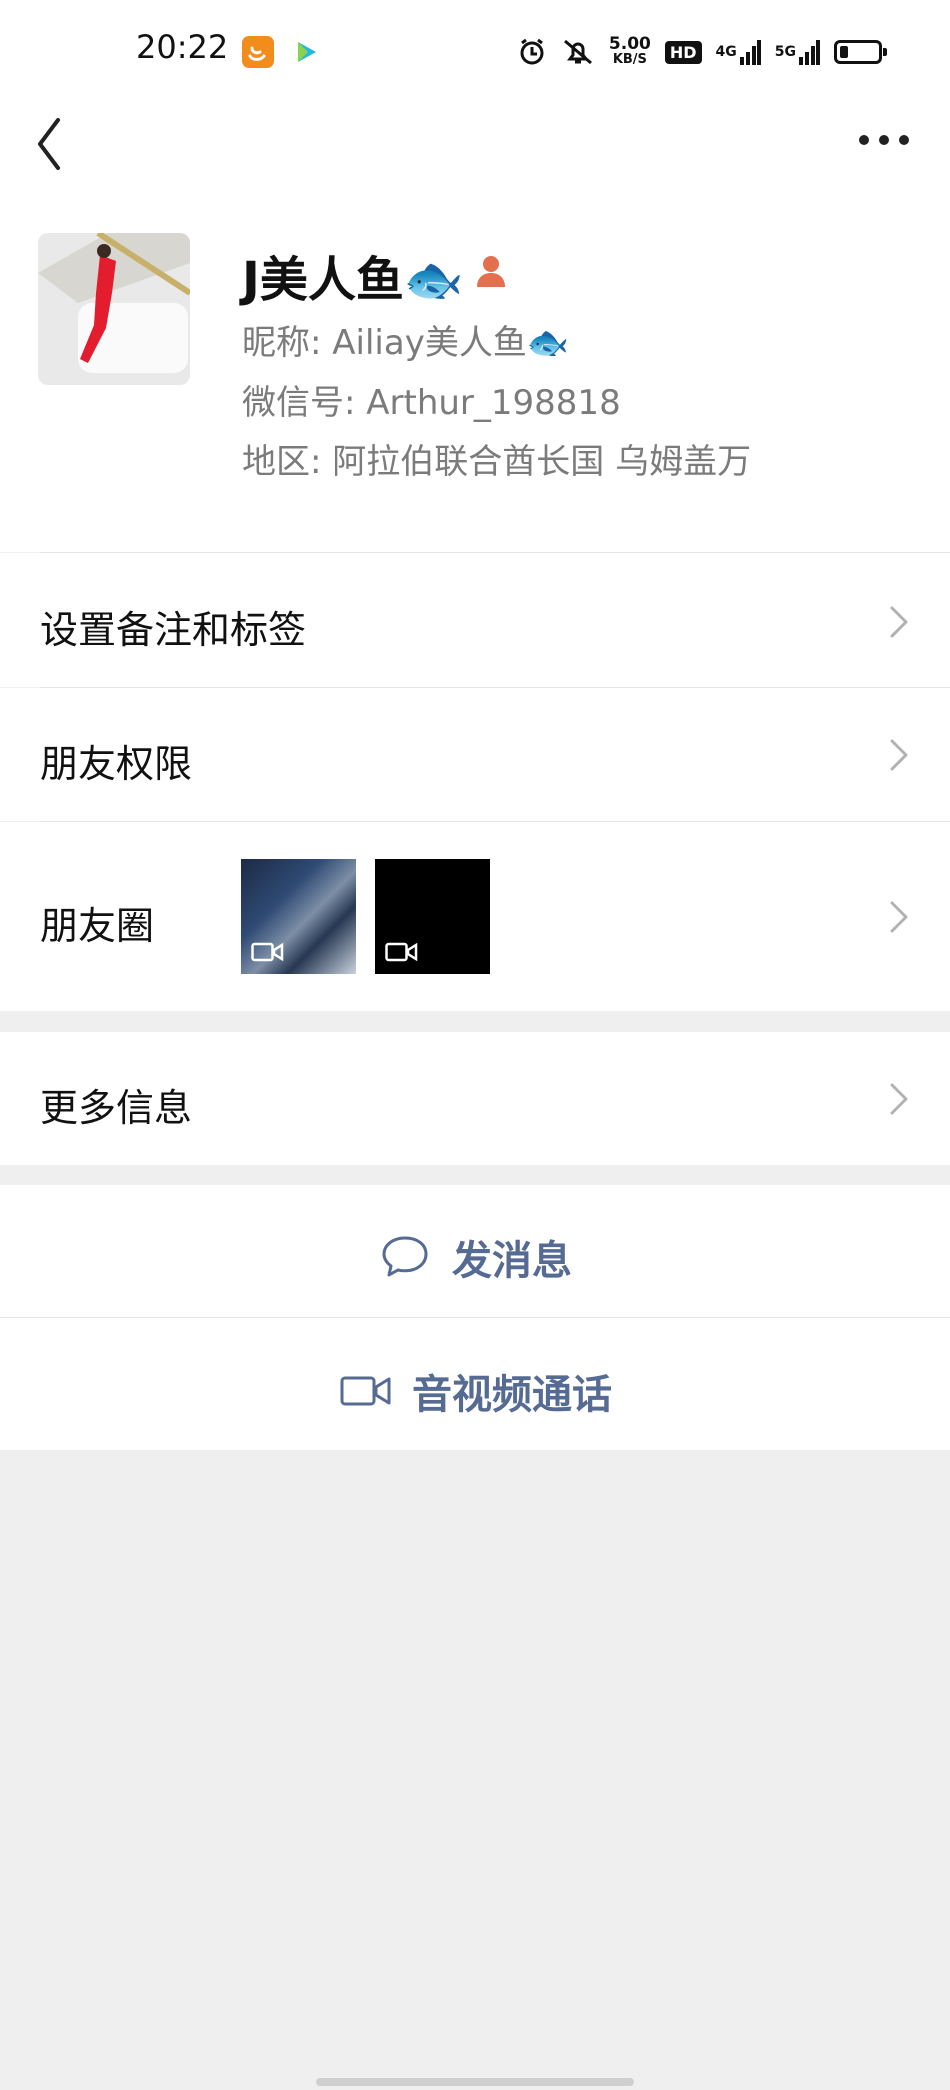  Describe the element at coordinates (306, 52) in the screenshot. I see `video-app-icon` at that location.